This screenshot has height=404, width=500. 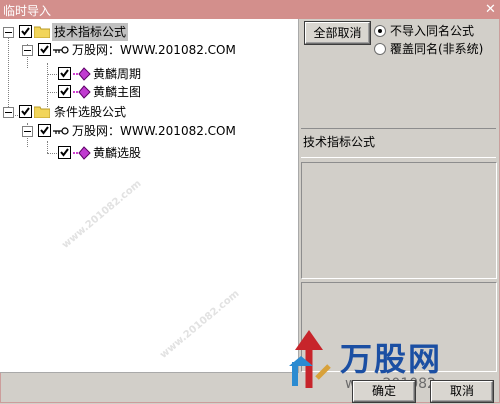 I want to click on cancel-button: 取消, so click(x=462, y=391).